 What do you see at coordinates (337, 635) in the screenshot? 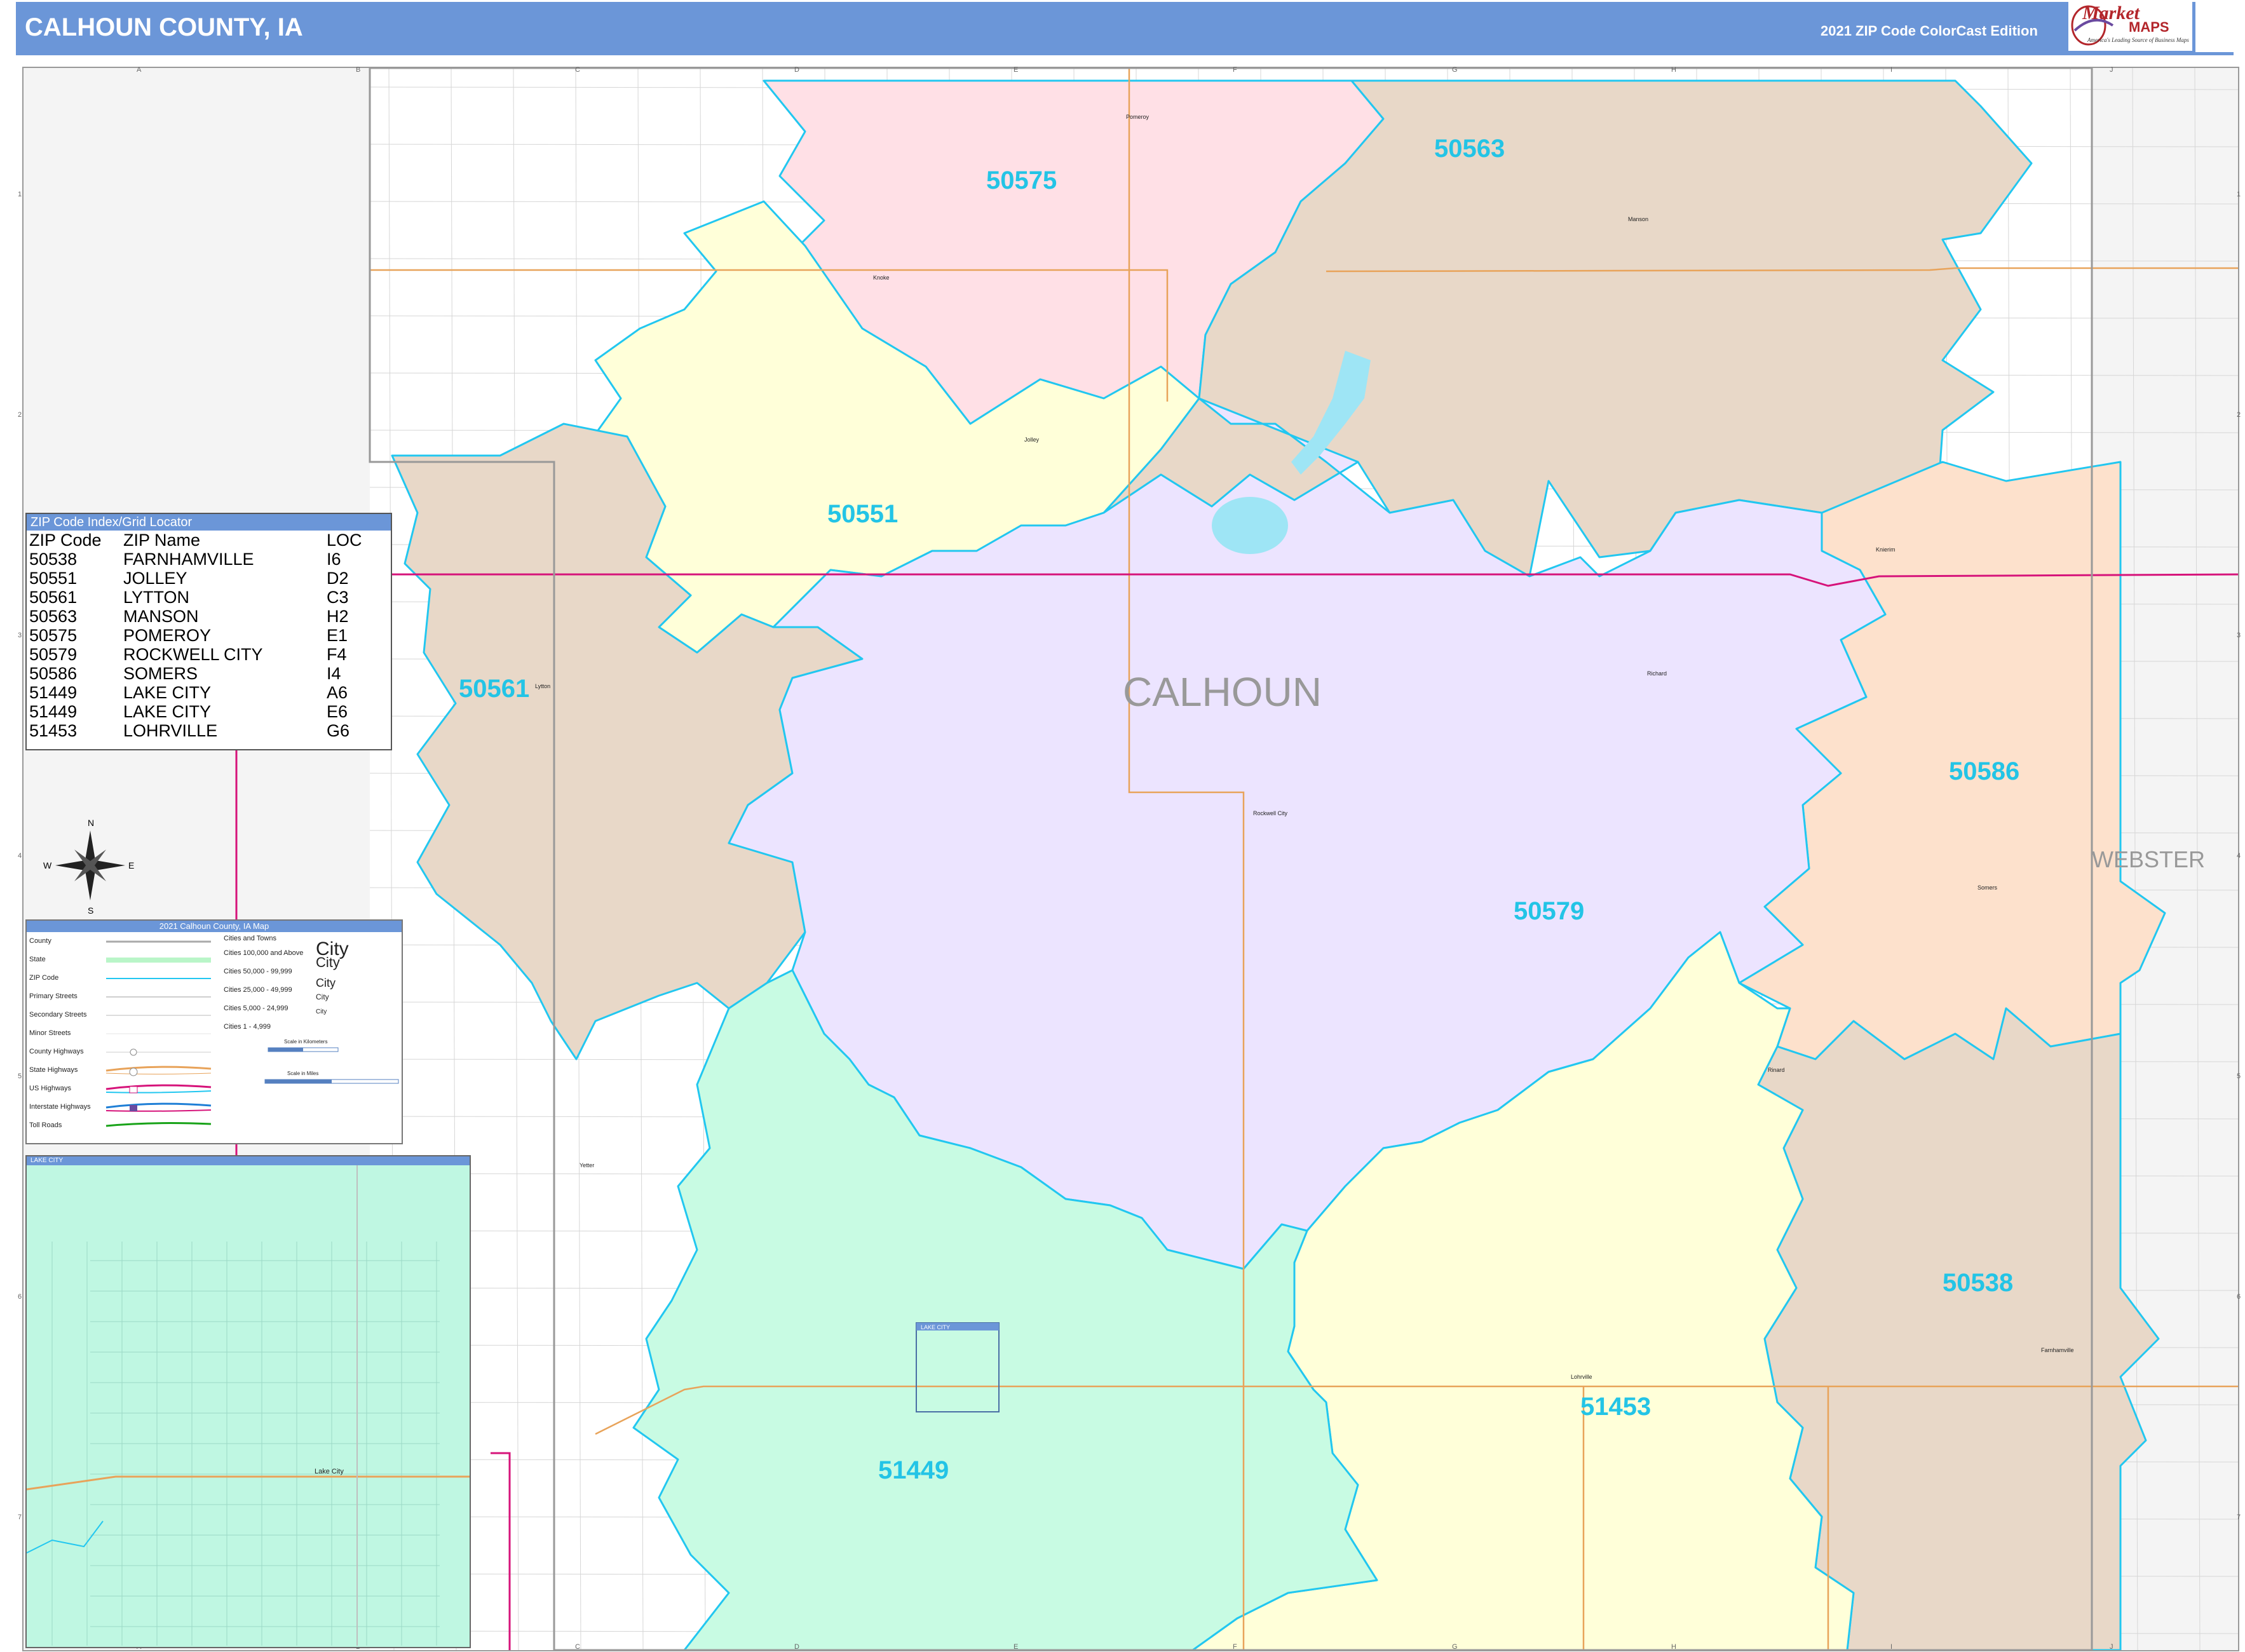
I see `zip-loc-cell: E1` at bounding box center [337, 635].